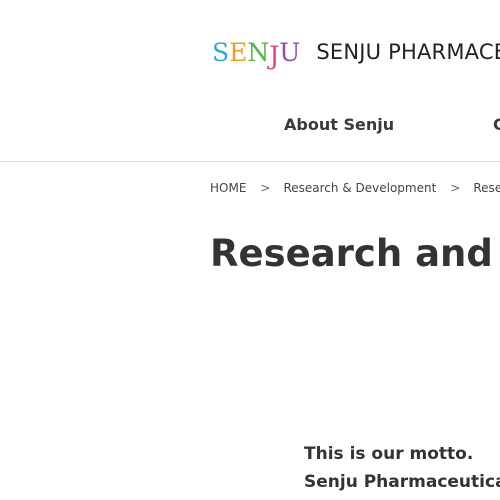 Image resolution: width=500 pixels, height=500 pixels. I want to click on company-name: SENJU PHARMACE, so click(408, 52).